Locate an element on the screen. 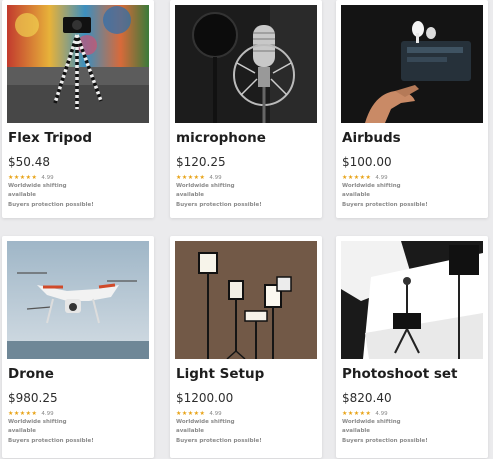 The image size is (493, 459). product-title: Airbuds is located at coordinates (371, 138).